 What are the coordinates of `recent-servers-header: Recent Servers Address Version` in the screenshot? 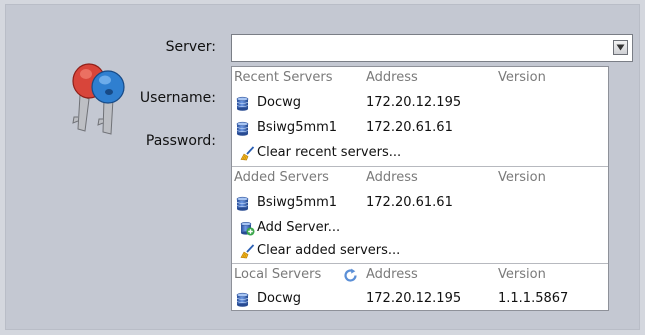 It's located at (420, 78).